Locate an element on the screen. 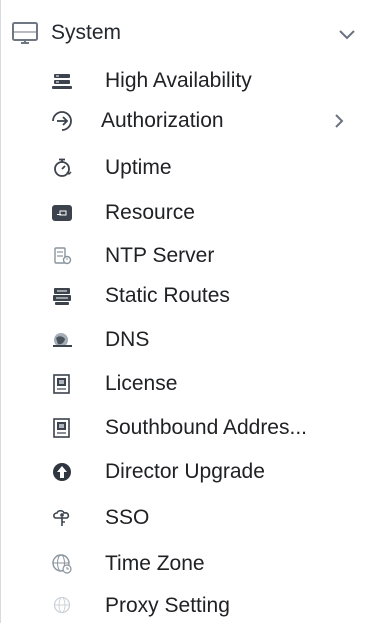 The width and height of the screenshot is (367, 623). menu-item-static-routes: Static Routes is located at coordinates (203, 296).